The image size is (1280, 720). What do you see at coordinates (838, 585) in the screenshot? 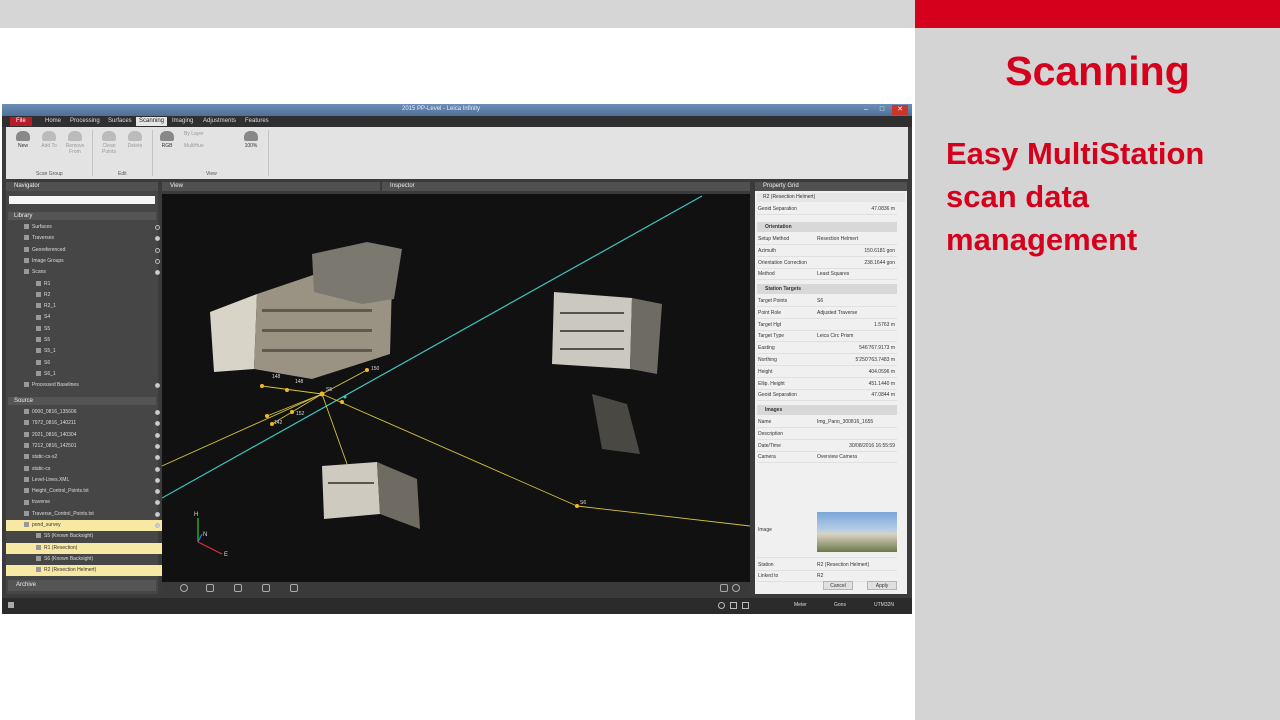
I see `cancel-button: Cancel` at bounding box center [838, 585].